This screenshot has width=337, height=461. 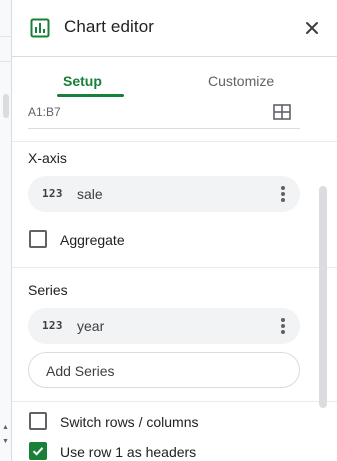 What do you see at coordinates (48, 290) in the screenshot?
I see `series-heading: Series` at bounding box center [48, 290].